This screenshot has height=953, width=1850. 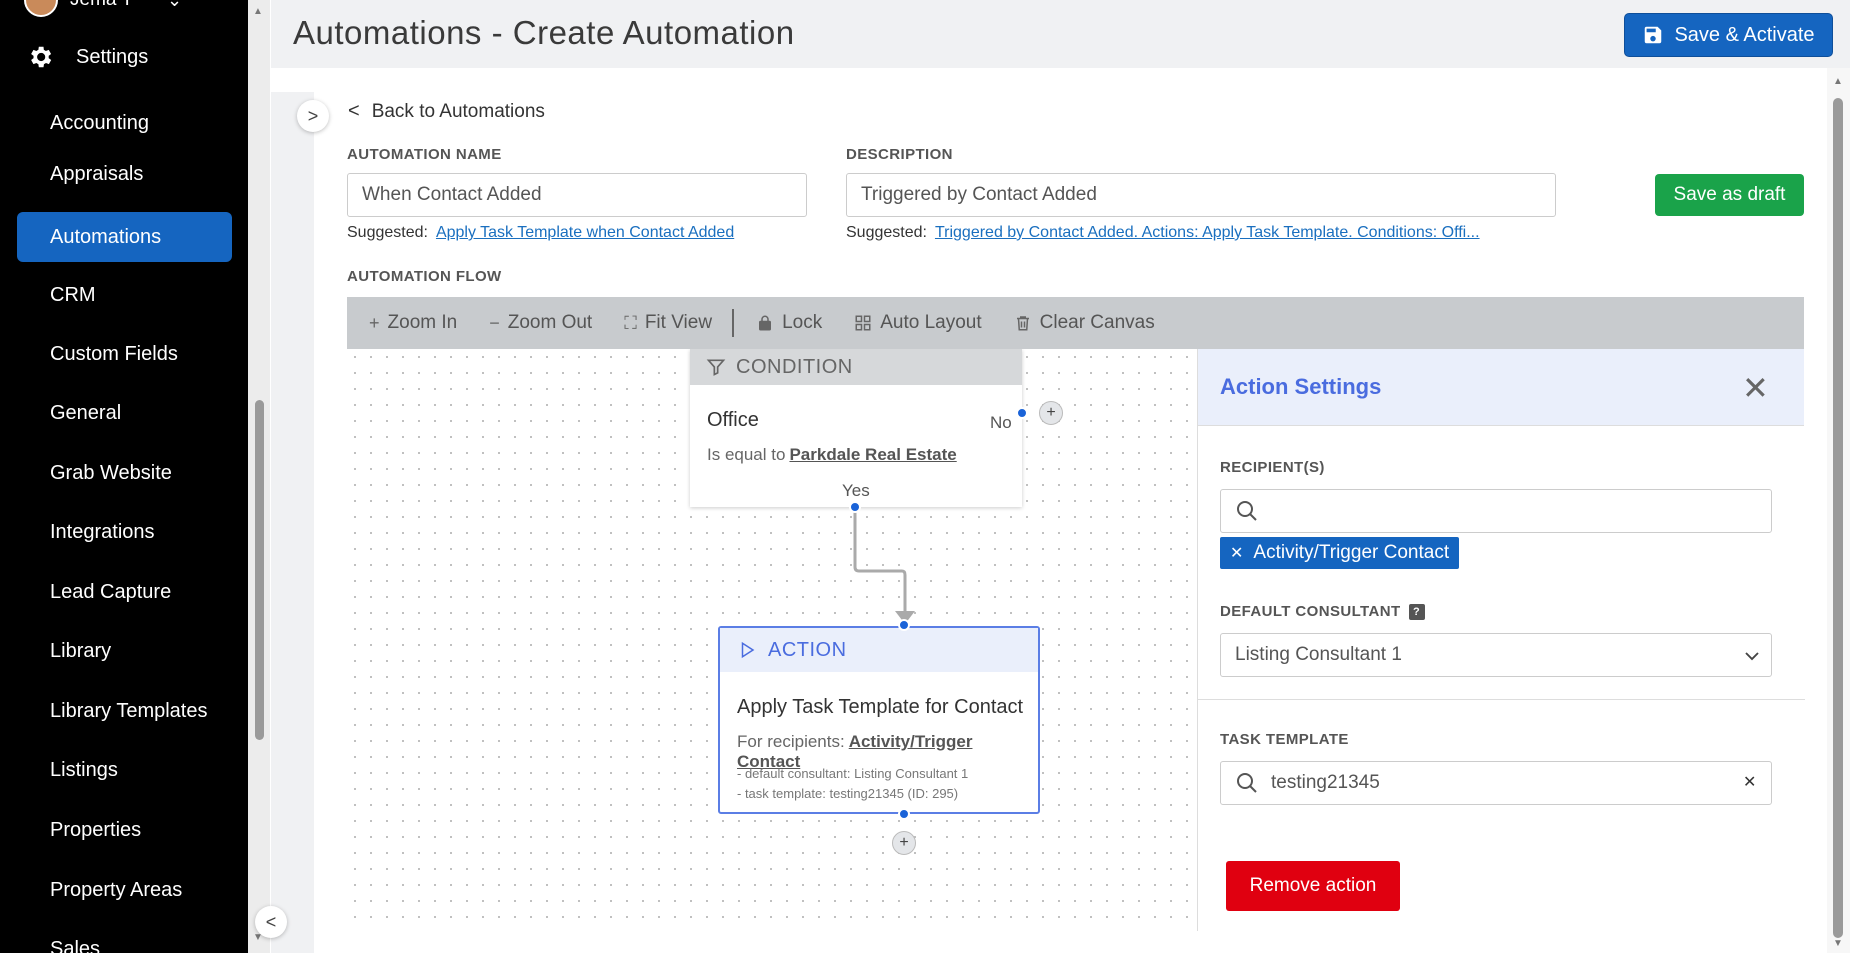 I want to click on fit-view-button: ⛶ Fit View, so click(x=668, y=323).